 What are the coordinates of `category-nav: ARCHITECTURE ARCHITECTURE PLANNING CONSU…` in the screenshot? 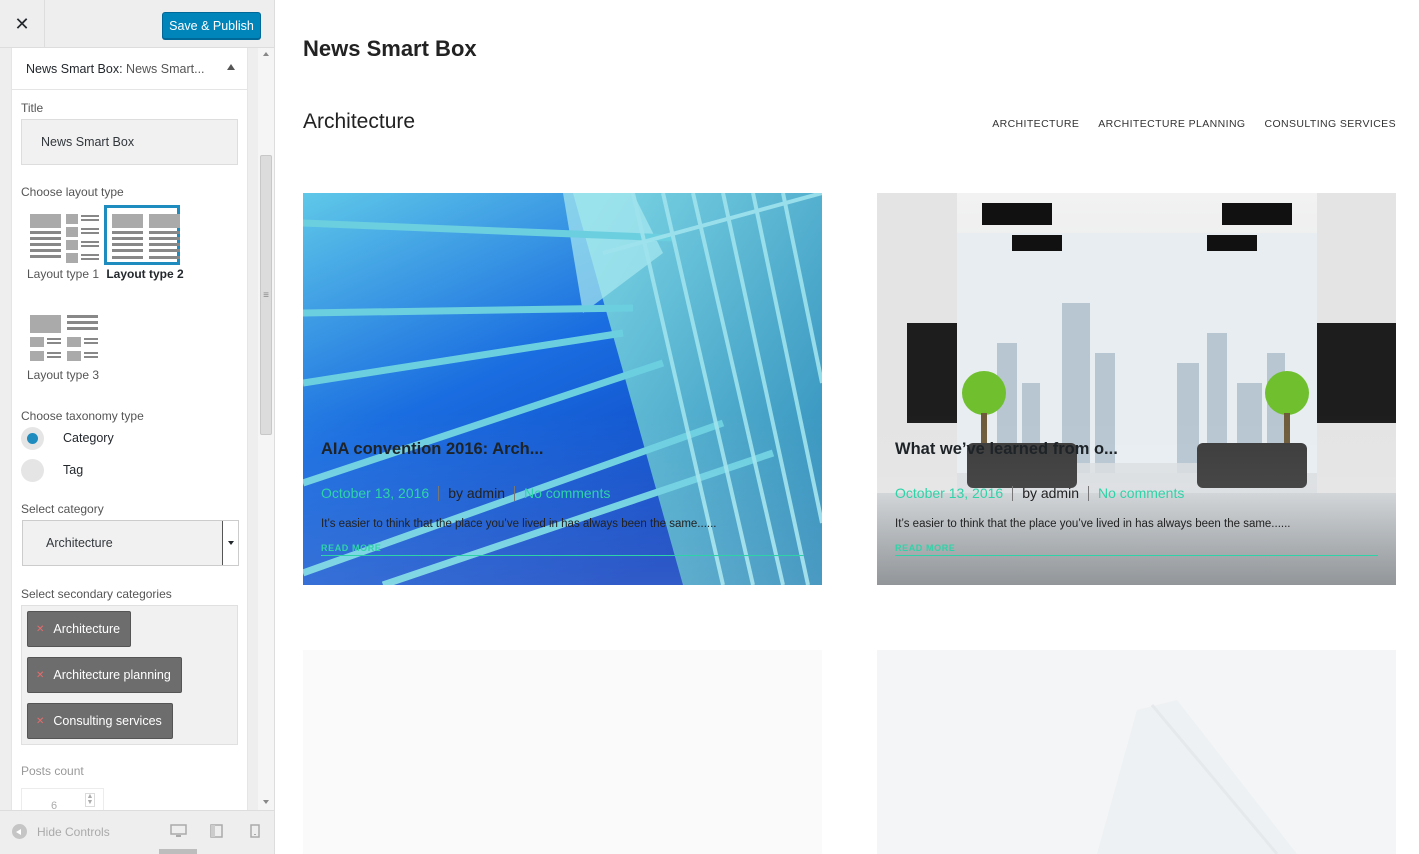 It's located at (1194, 124).